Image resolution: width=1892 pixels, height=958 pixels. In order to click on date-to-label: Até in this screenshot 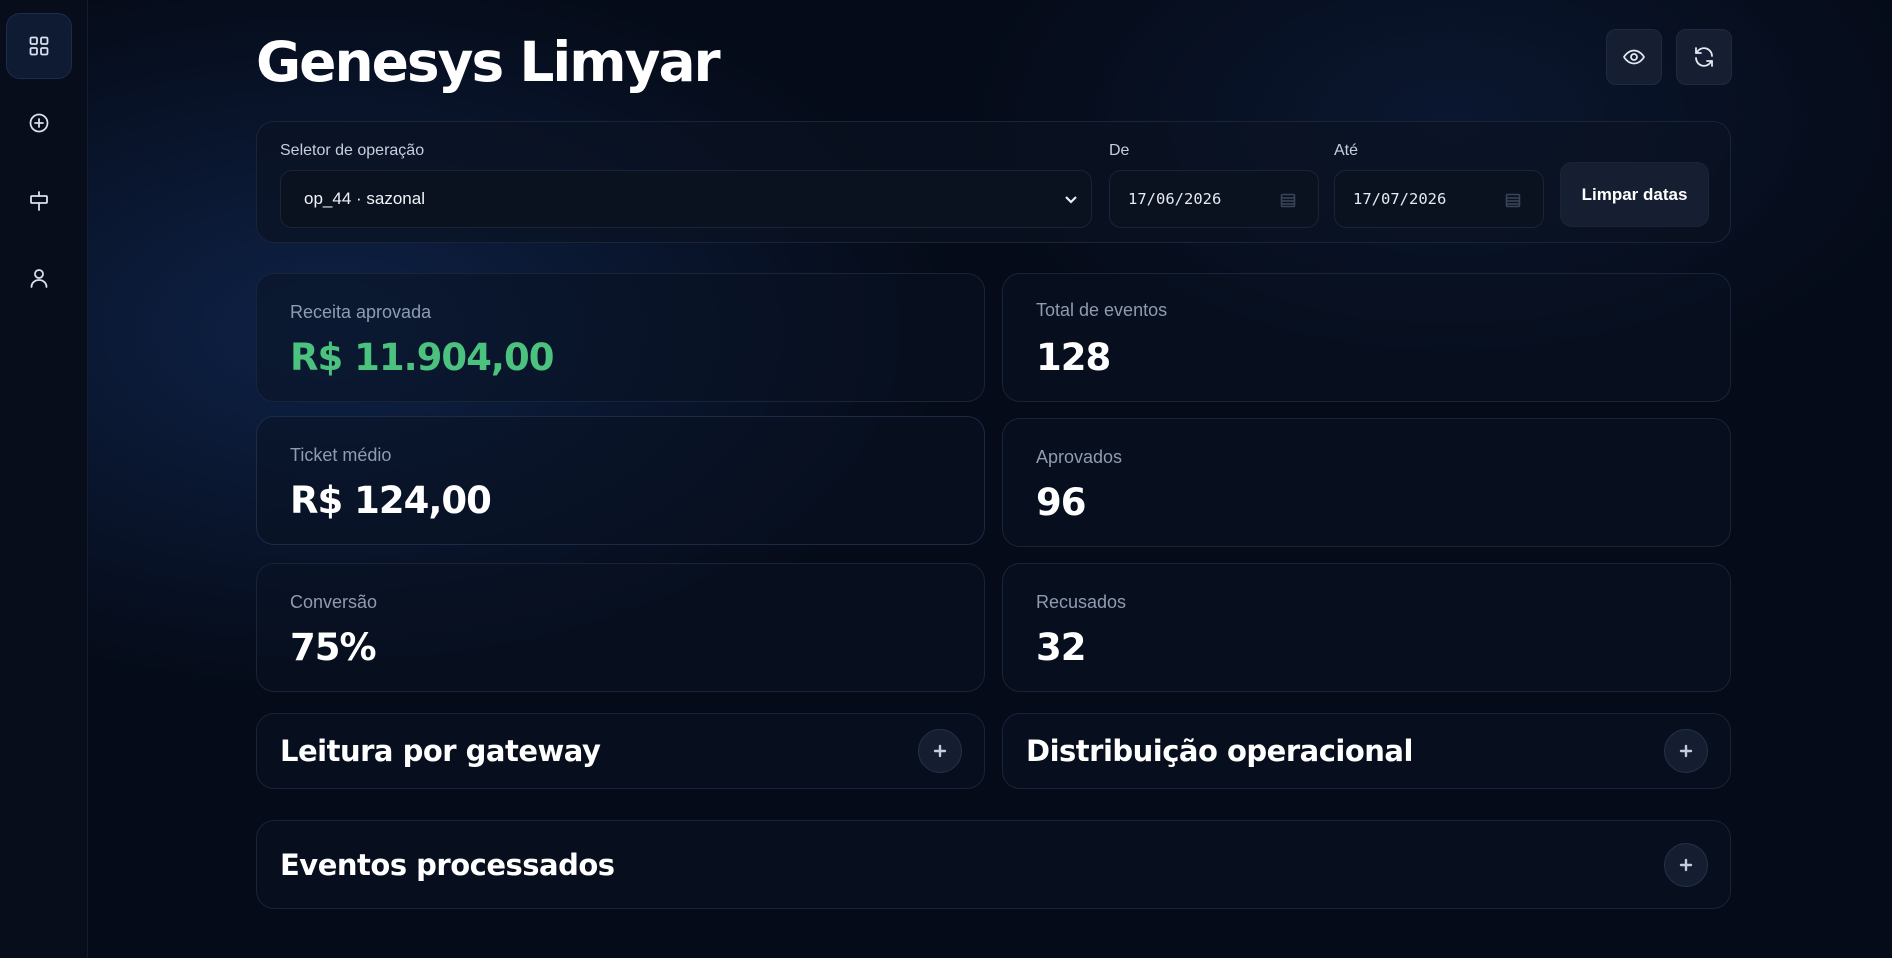, I will do `click(1346, 150)`.